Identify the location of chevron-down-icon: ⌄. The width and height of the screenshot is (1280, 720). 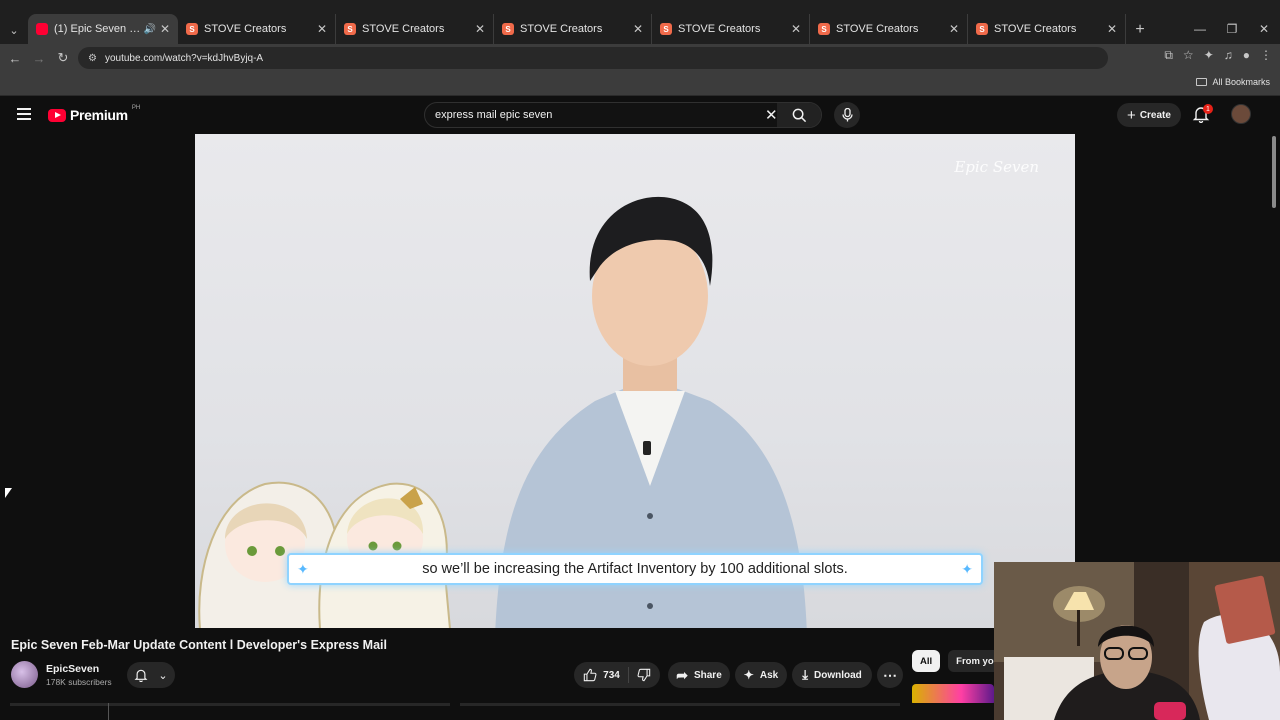
(163, 675).